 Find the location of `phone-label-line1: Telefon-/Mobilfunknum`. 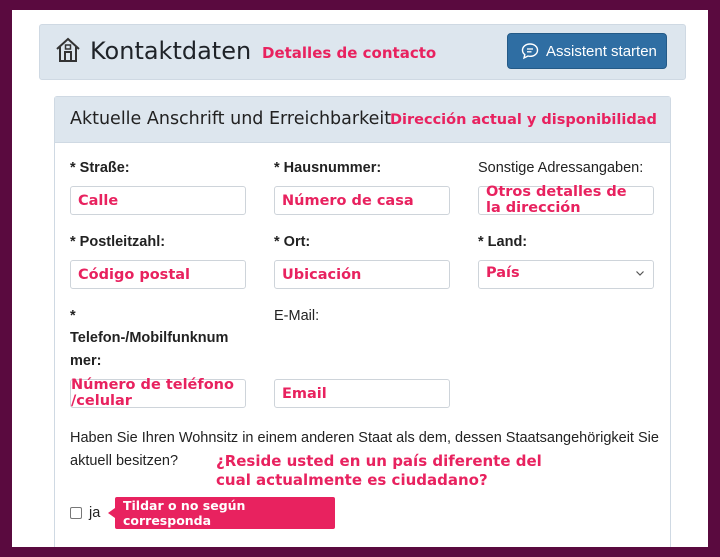

phone-label-line1: Telefon-/Mobilfunknum is located at coordinates (149, 338).